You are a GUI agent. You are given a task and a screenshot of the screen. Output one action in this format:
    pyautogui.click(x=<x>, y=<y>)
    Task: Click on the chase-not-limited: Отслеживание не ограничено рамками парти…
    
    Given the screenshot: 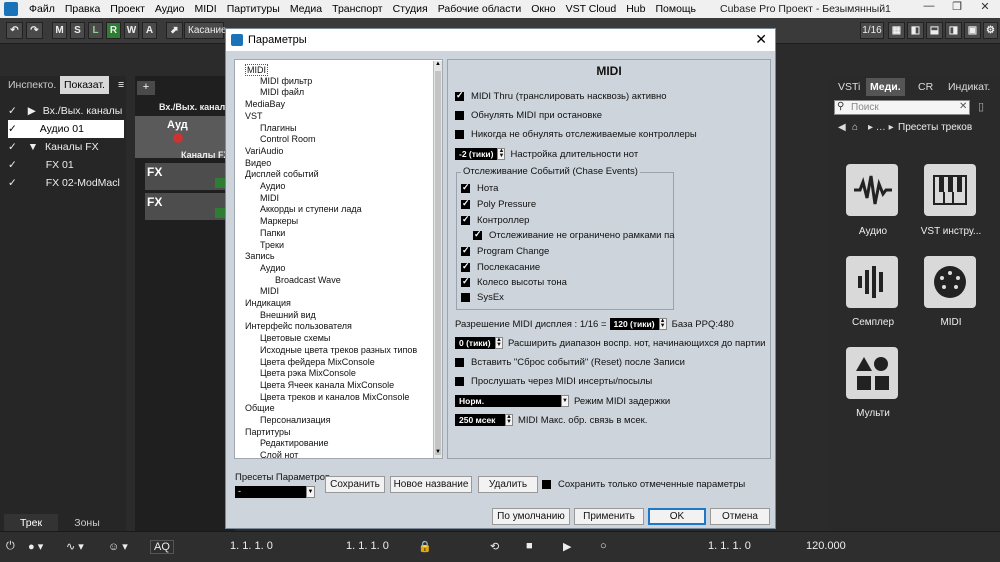 What is the action you would take?
    pyautogui.click(x=574, y=235)
    